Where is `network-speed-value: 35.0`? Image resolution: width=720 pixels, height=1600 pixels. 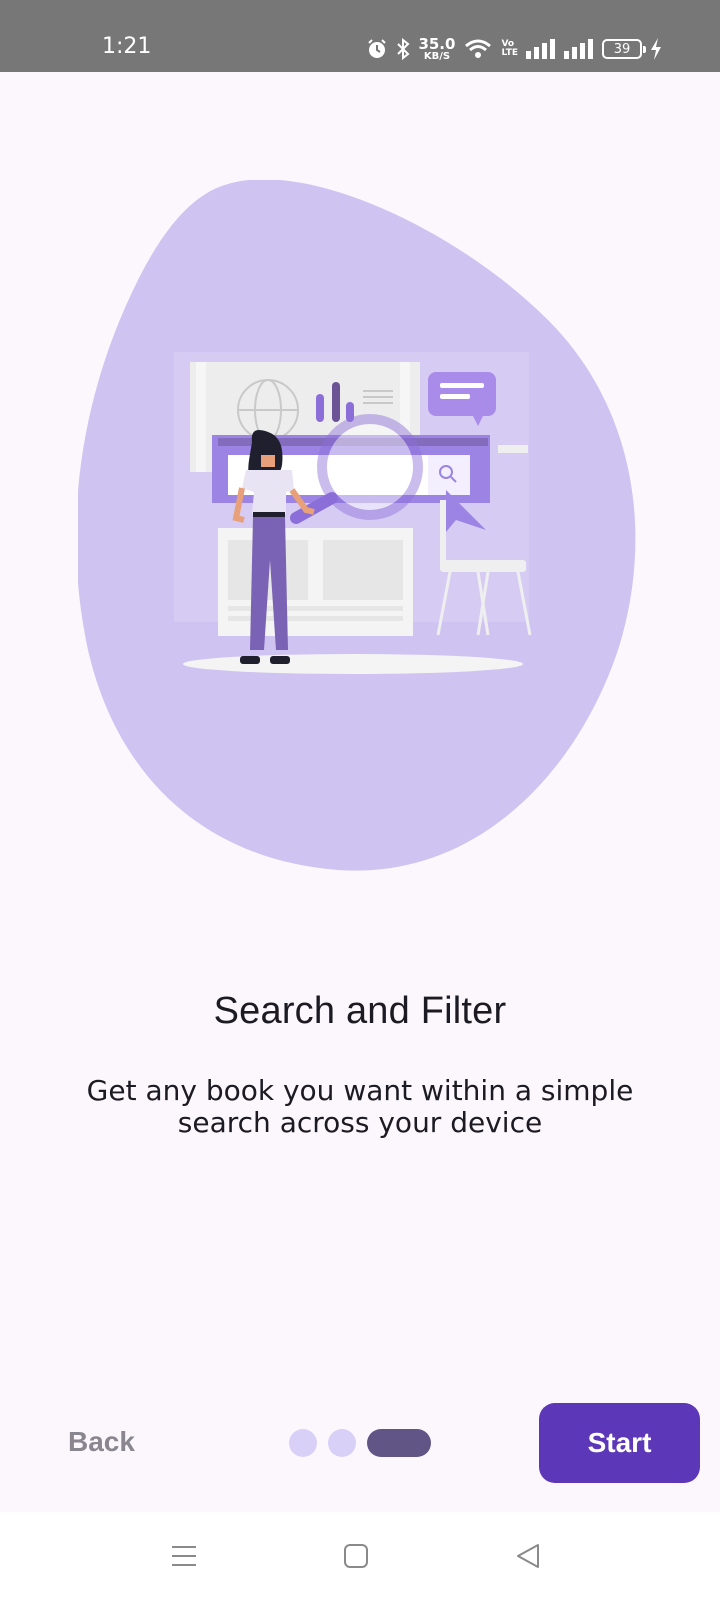 network-speed-value: 35.0 is located at coordinates (437, 43).